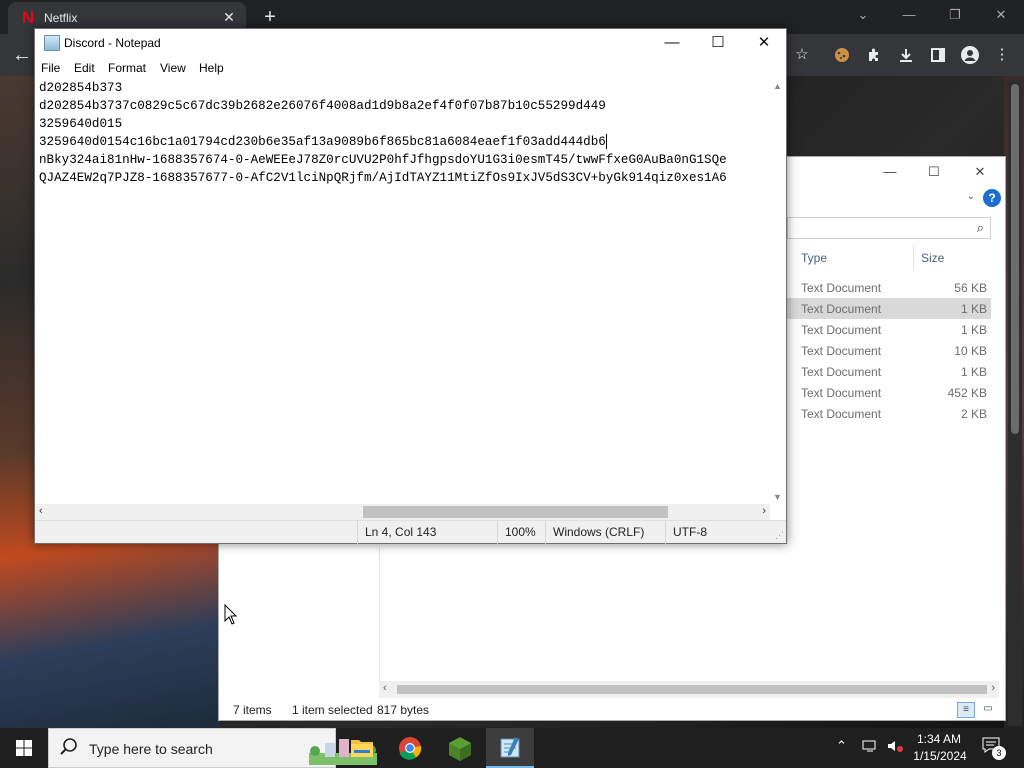  I want to click on taskbar-search-box: Type here to search, so click(212, 748).